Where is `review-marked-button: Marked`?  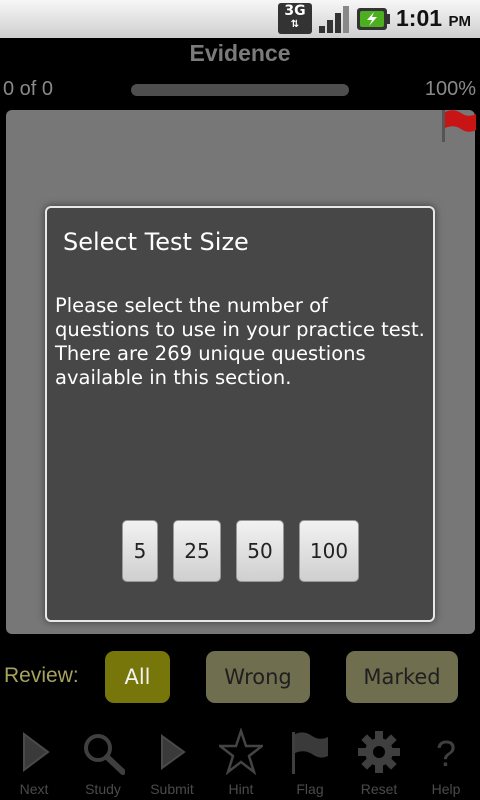
review-marked-button: Marked is located at coordinates (402, 677).